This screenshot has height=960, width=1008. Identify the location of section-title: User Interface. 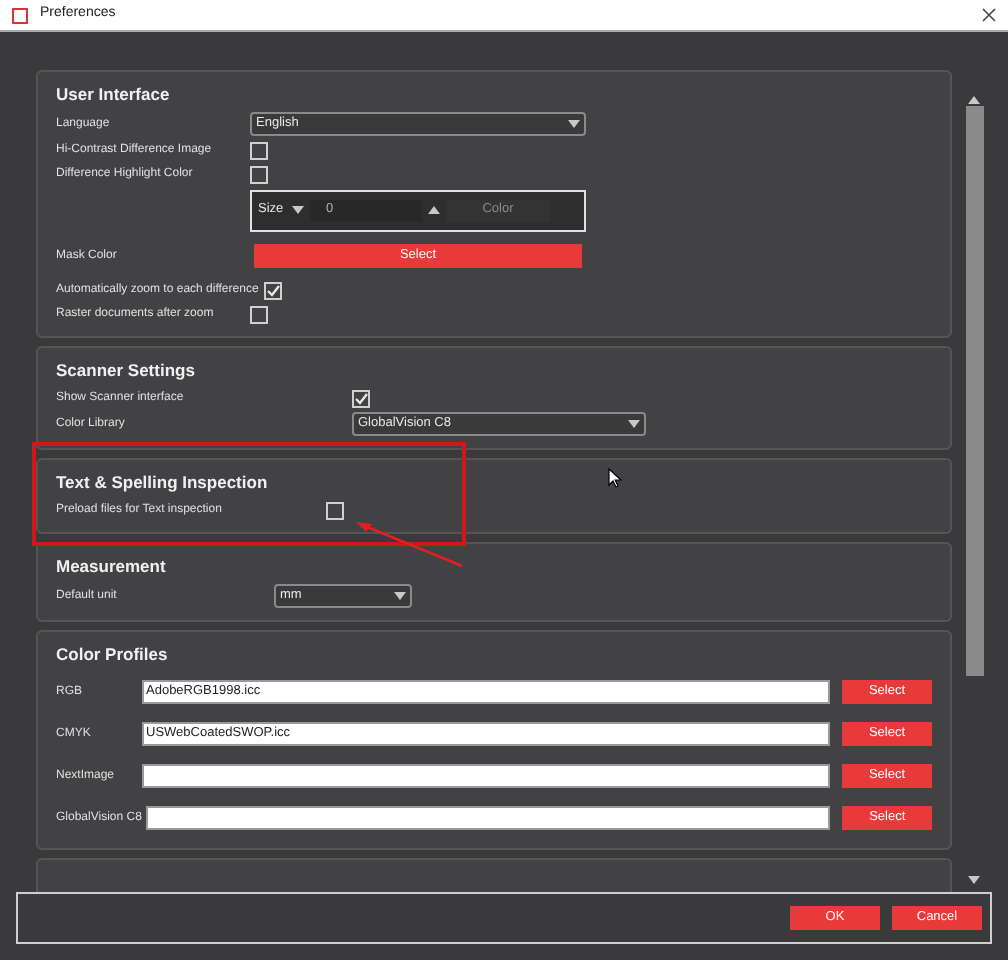
(113, 95).